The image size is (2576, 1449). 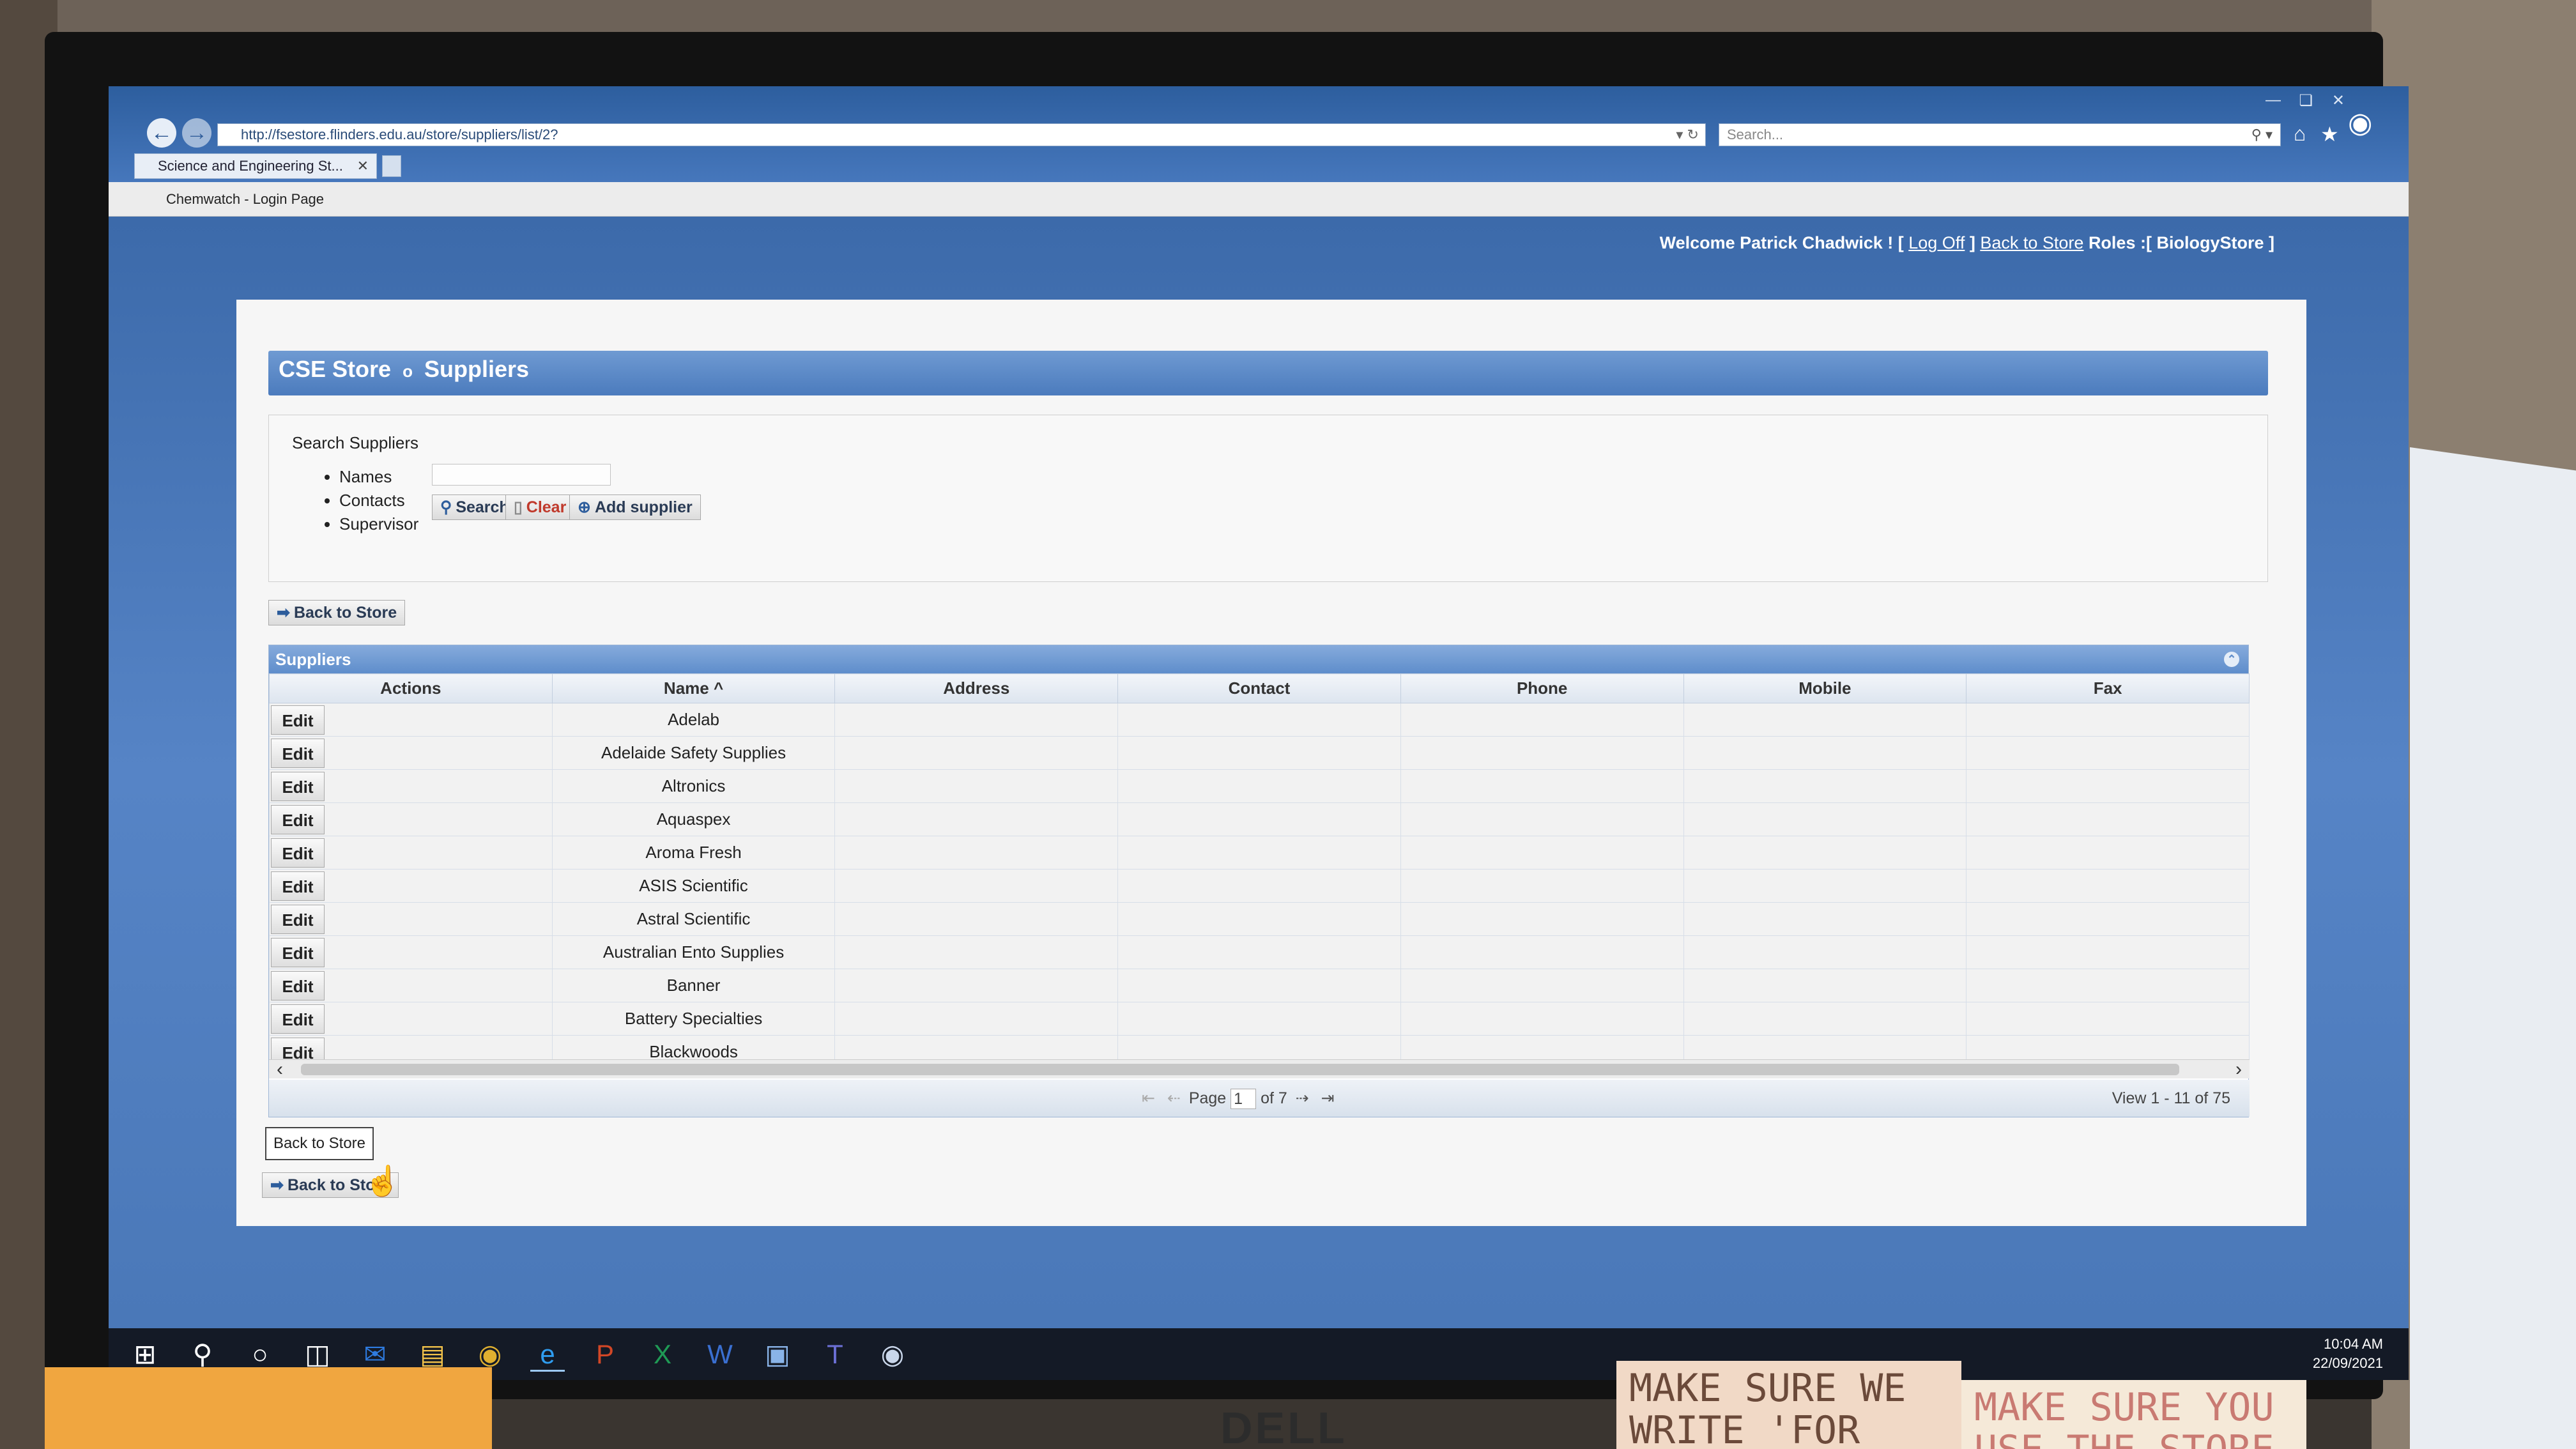 What do you see at coordinates (693, 720) in the screenshot?
I see `supplier-name-cell: Adelab` at bounding box center [693, 720].